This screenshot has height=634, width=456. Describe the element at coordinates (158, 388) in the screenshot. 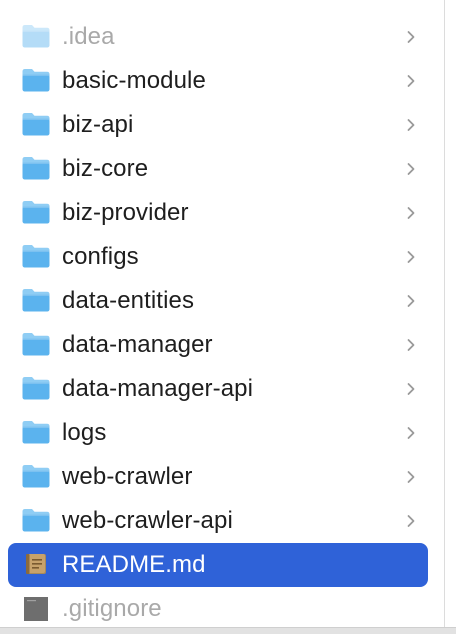

I see `item-label: data-manager-api` at that location.